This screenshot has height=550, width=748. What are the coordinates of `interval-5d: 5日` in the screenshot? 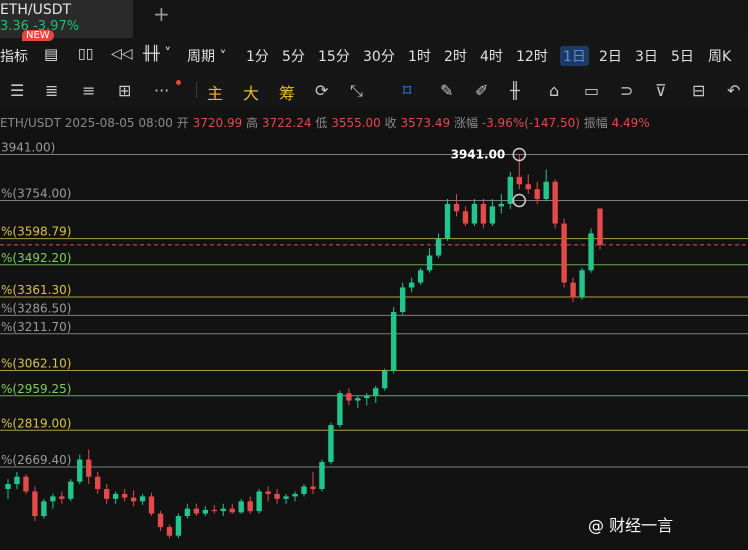 It's located at (682, 56).